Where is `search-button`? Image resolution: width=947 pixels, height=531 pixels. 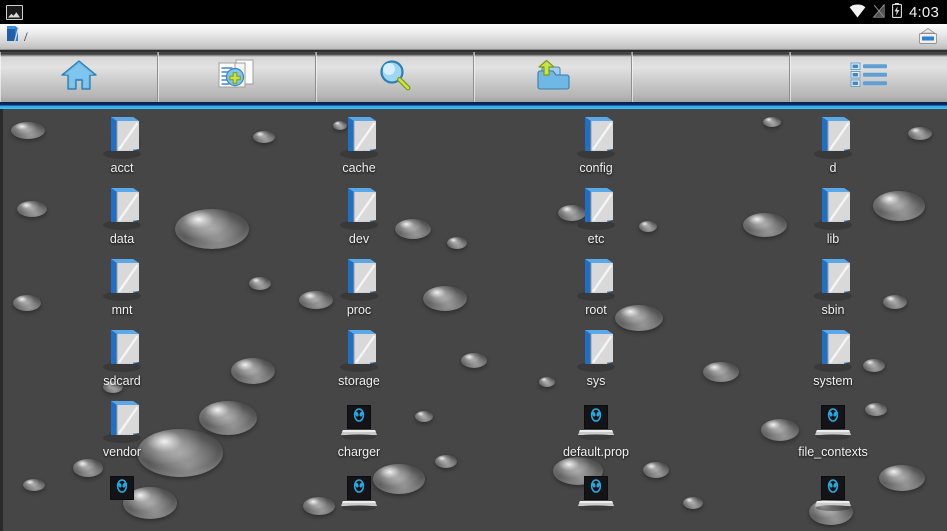
search-button is located at coordinates (395, 77).